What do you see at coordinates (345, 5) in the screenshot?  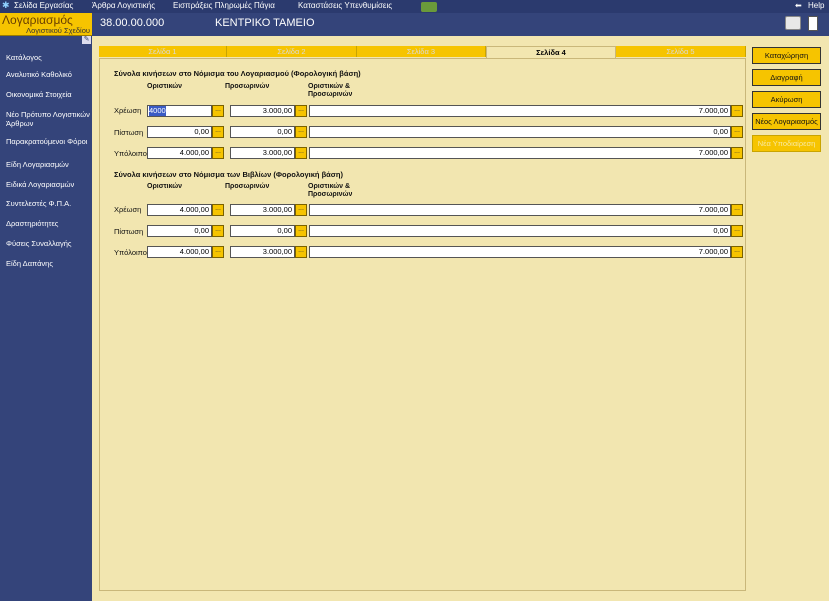 I see `menu-item-reports: Καταστάσεις Υπενθυμίσεις` at bounding box center [345, 5].